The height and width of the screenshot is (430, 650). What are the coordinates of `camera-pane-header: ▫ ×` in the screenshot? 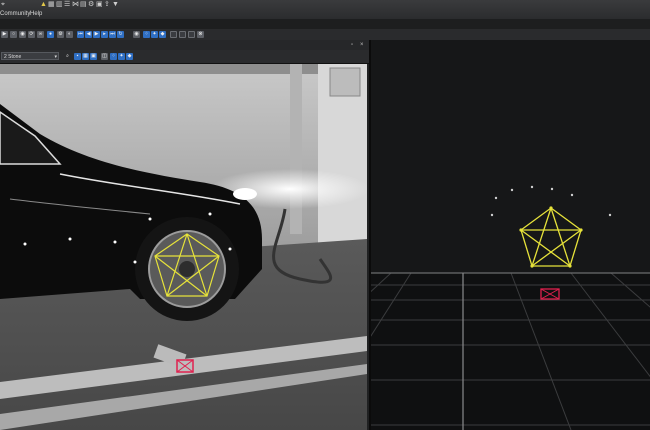 It's located at (184, 45).